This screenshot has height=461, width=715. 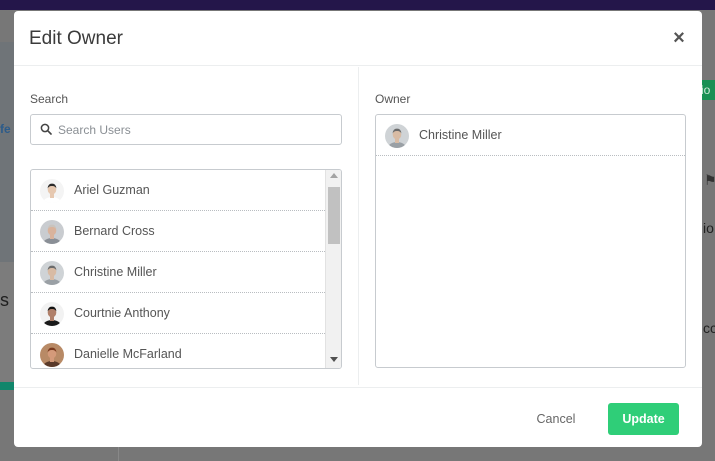 What do you see at coordinates (46, 129) in the screenshot?
I see `search-icon` at bounding box center [46, 129].